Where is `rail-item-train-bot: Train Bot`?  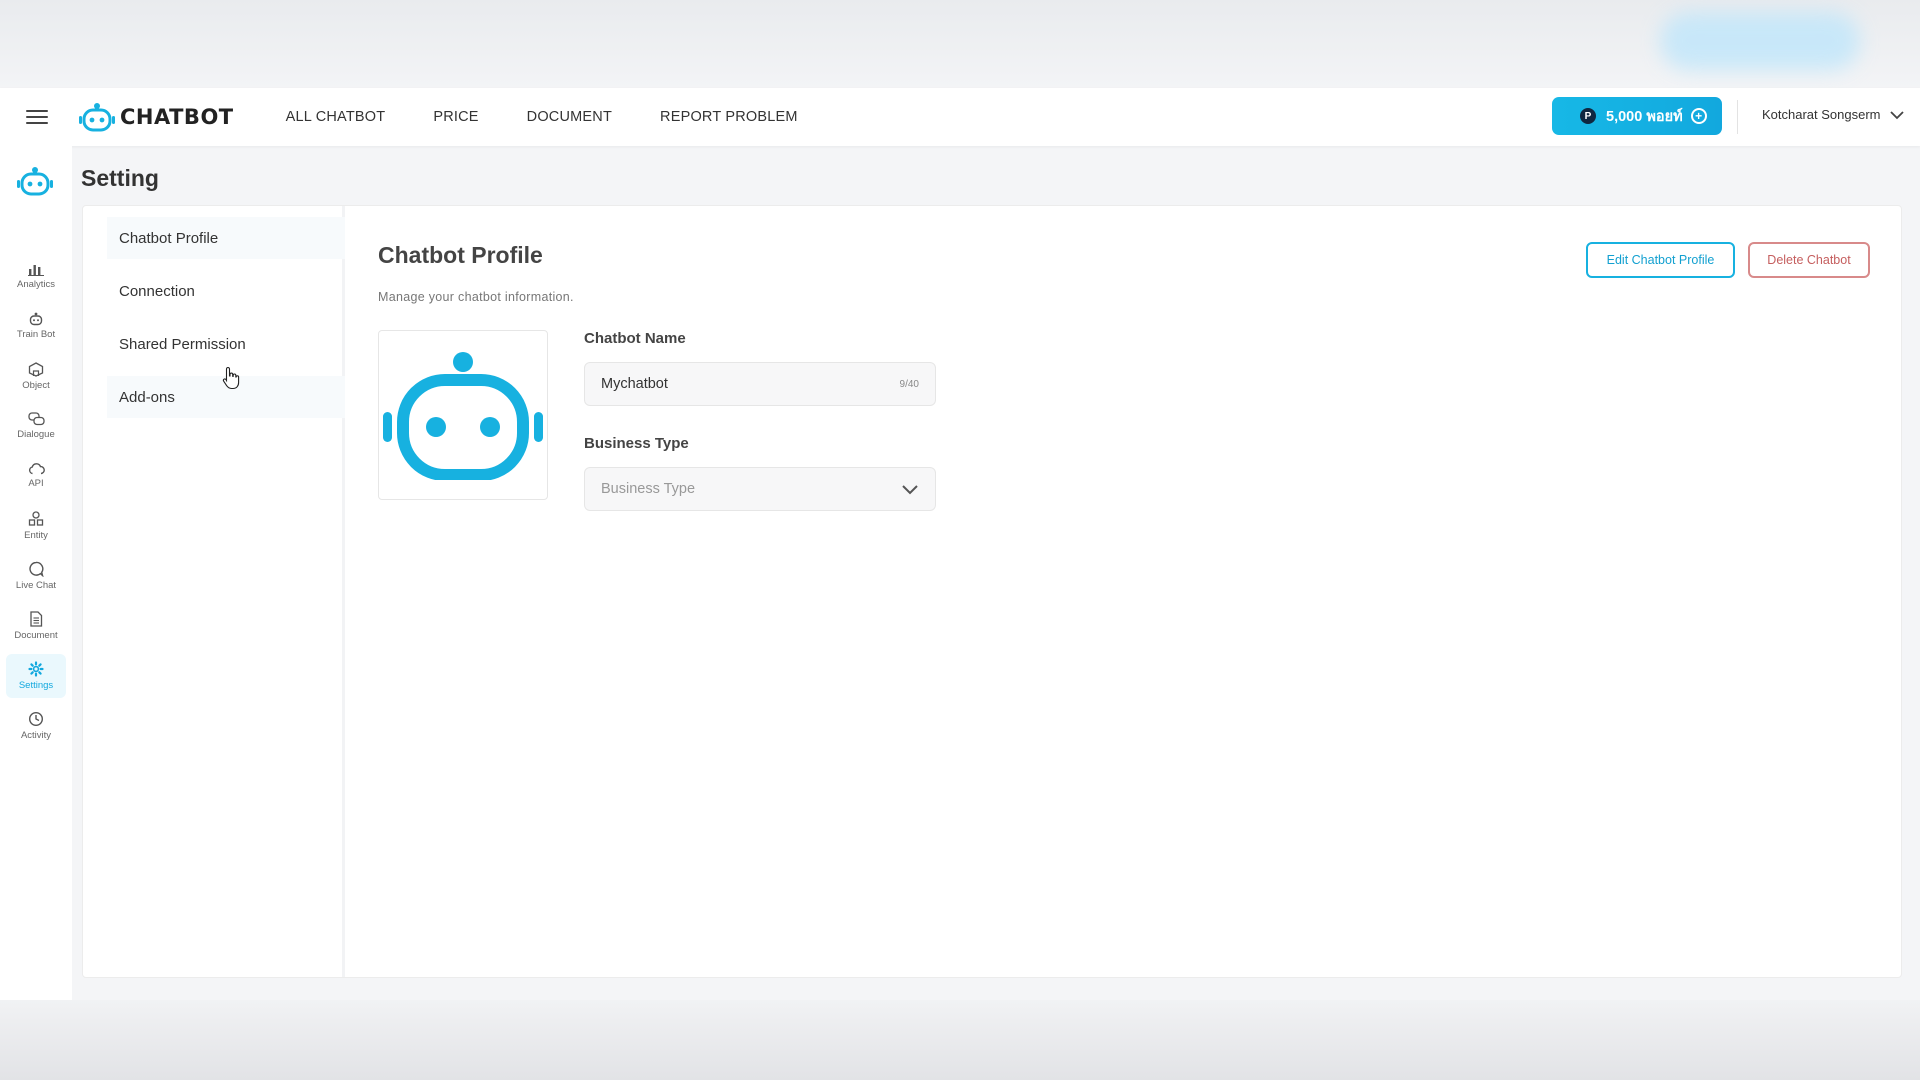 rail-item-train-bot: Train Bot is located at coordinates (36, 326).